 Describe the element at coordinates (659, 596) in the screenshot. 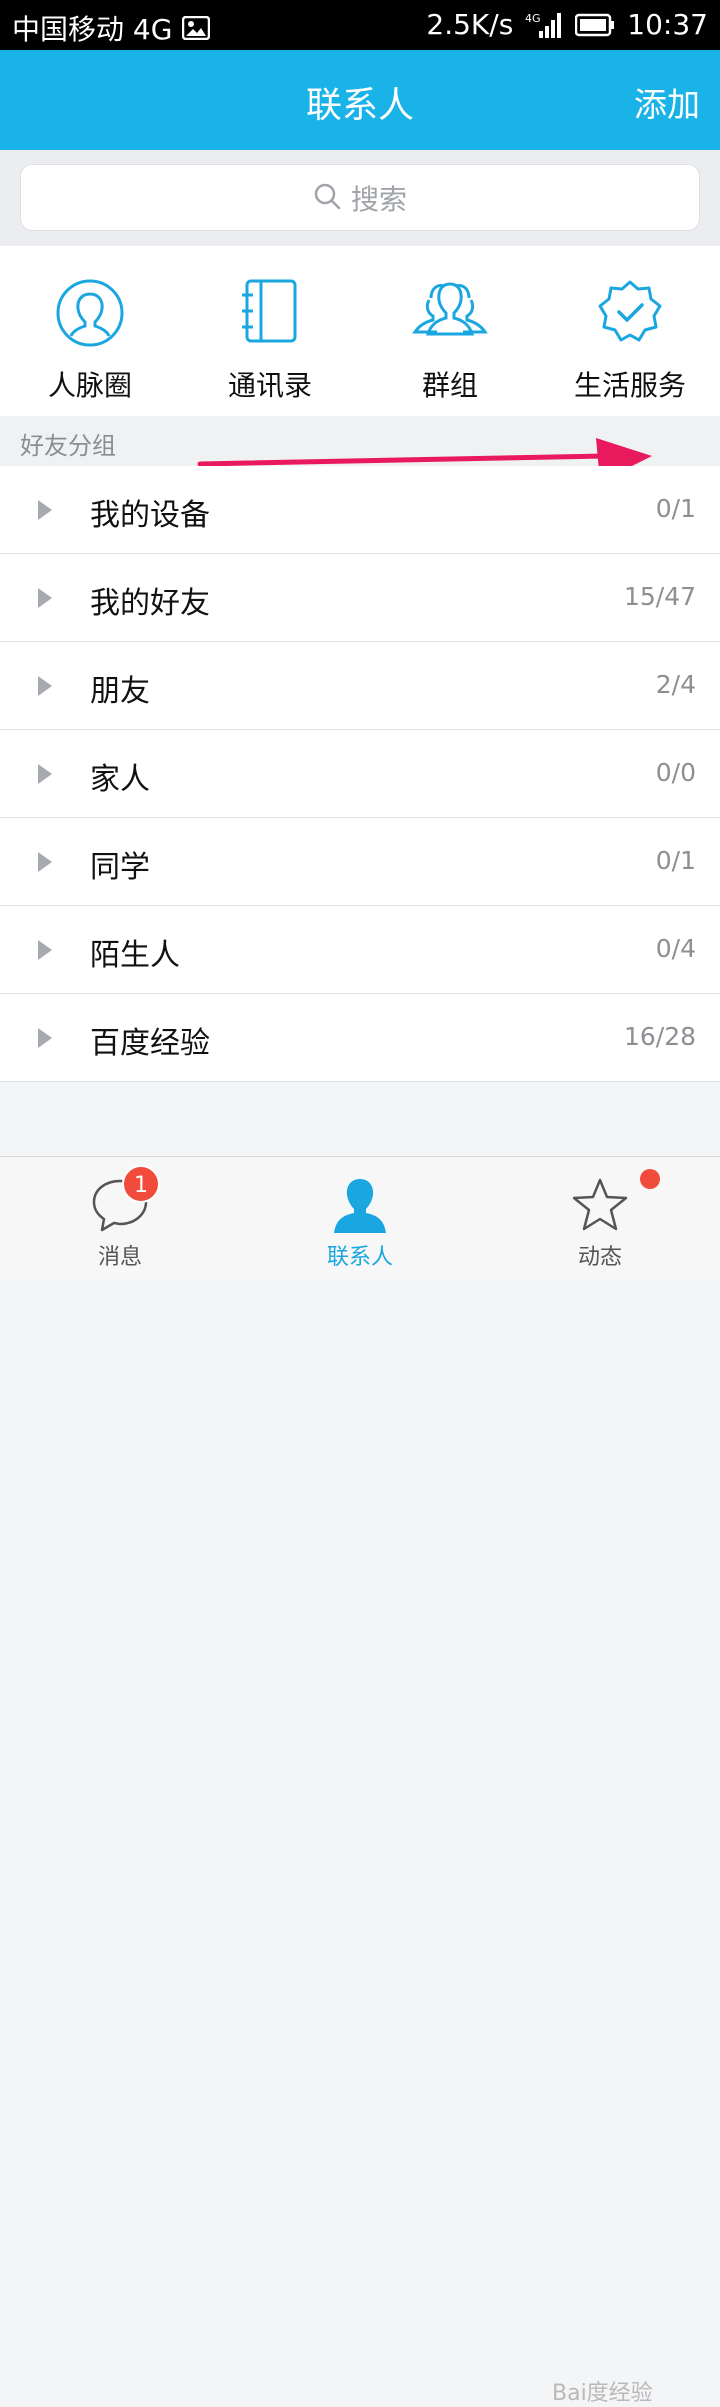

I see `group-count: 15/47` at that location.